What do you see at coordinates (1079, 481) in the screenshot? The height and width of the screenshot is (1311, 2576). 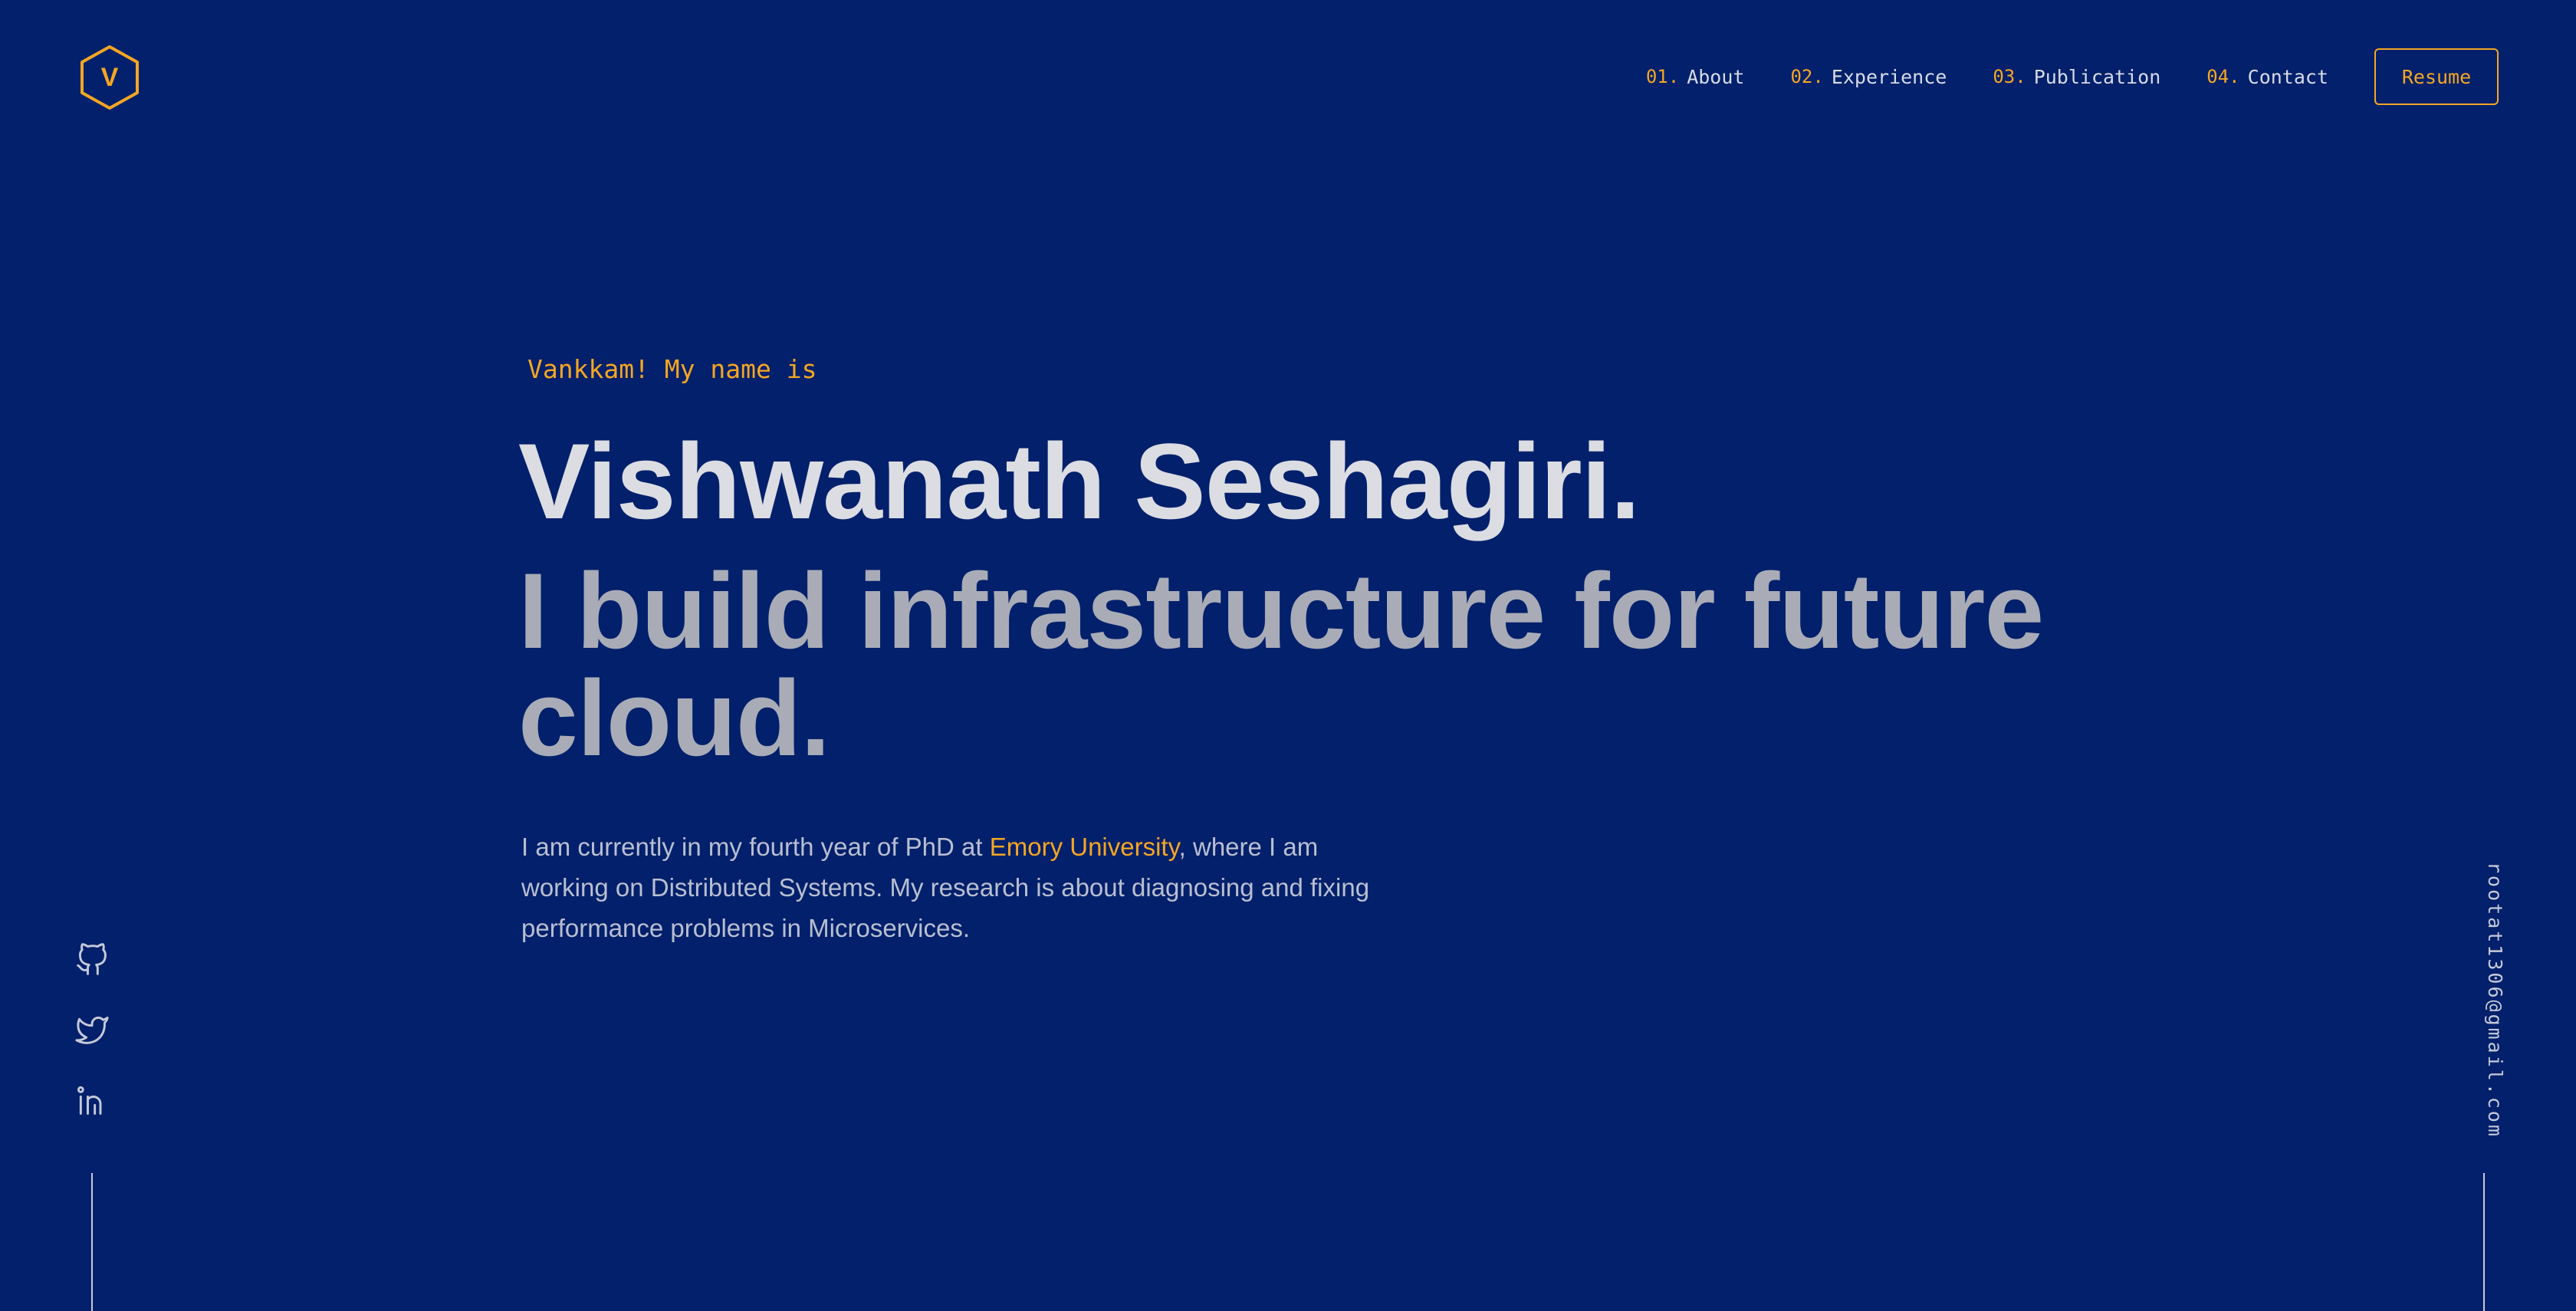 I see `hero-name: Vishwanath Seshagiri.` at bounding box center [1079, 481].